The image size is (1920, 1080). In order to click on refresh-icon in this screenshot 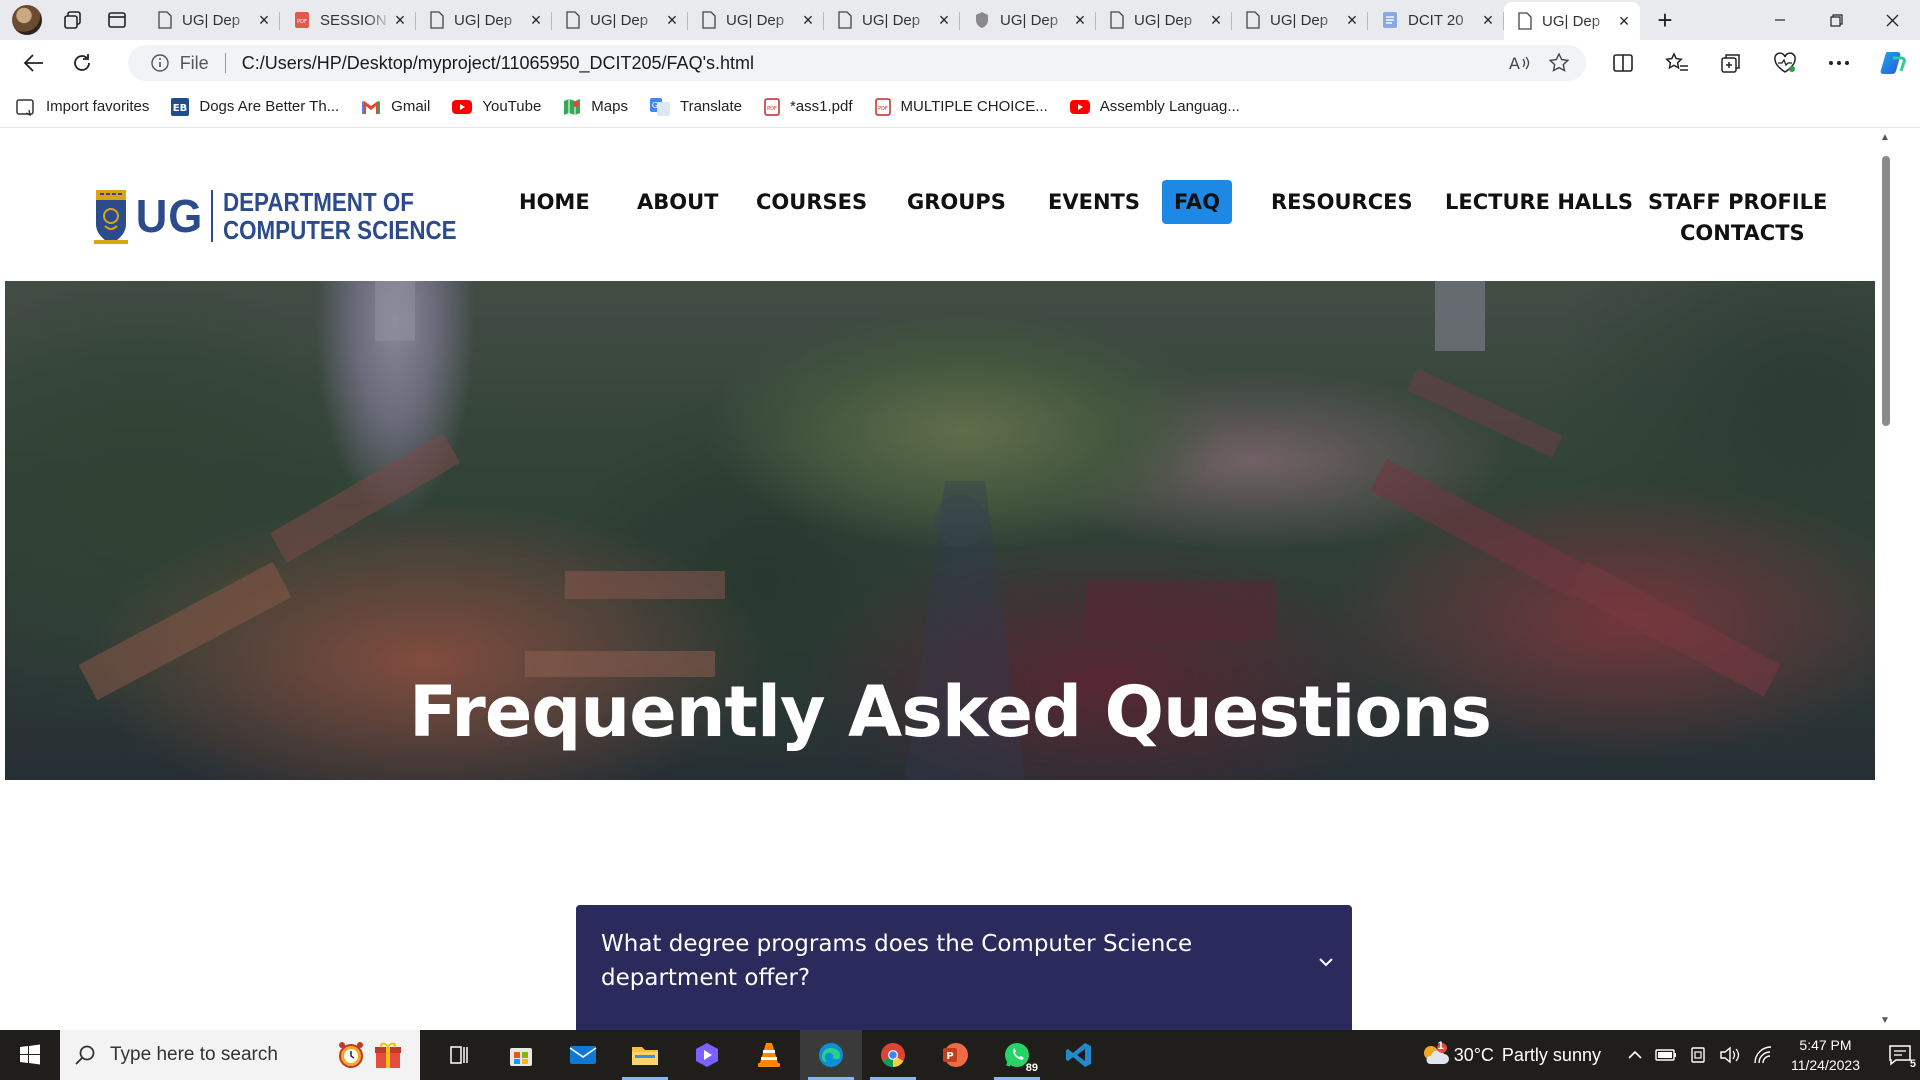, I will do `click(81, 62)`.